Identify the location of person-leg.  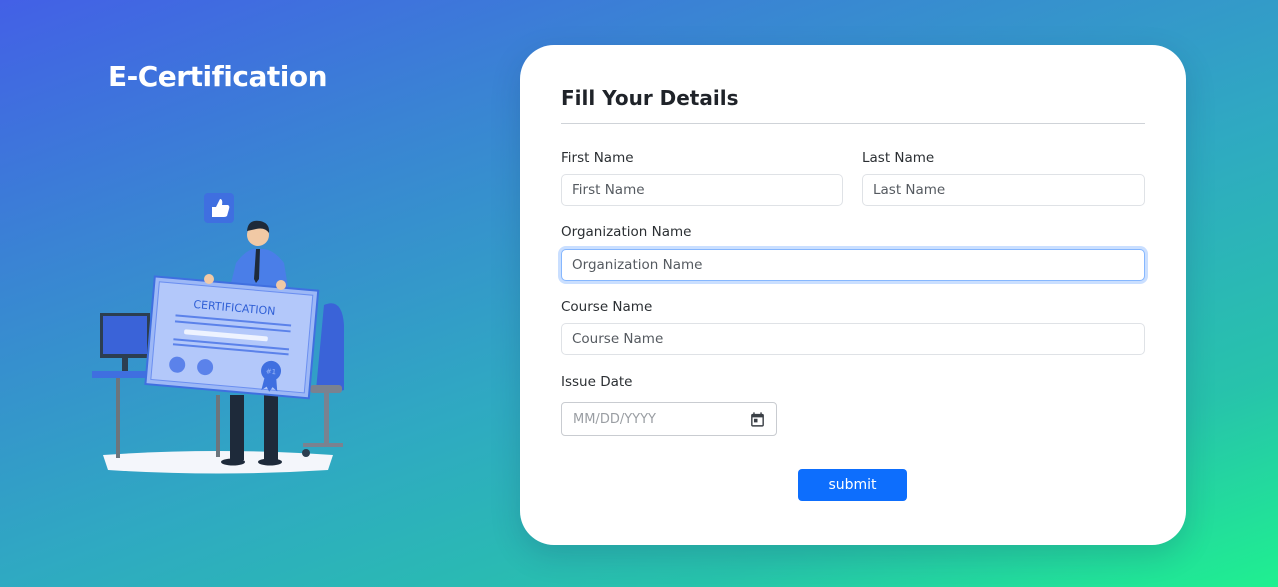
(237, 427).